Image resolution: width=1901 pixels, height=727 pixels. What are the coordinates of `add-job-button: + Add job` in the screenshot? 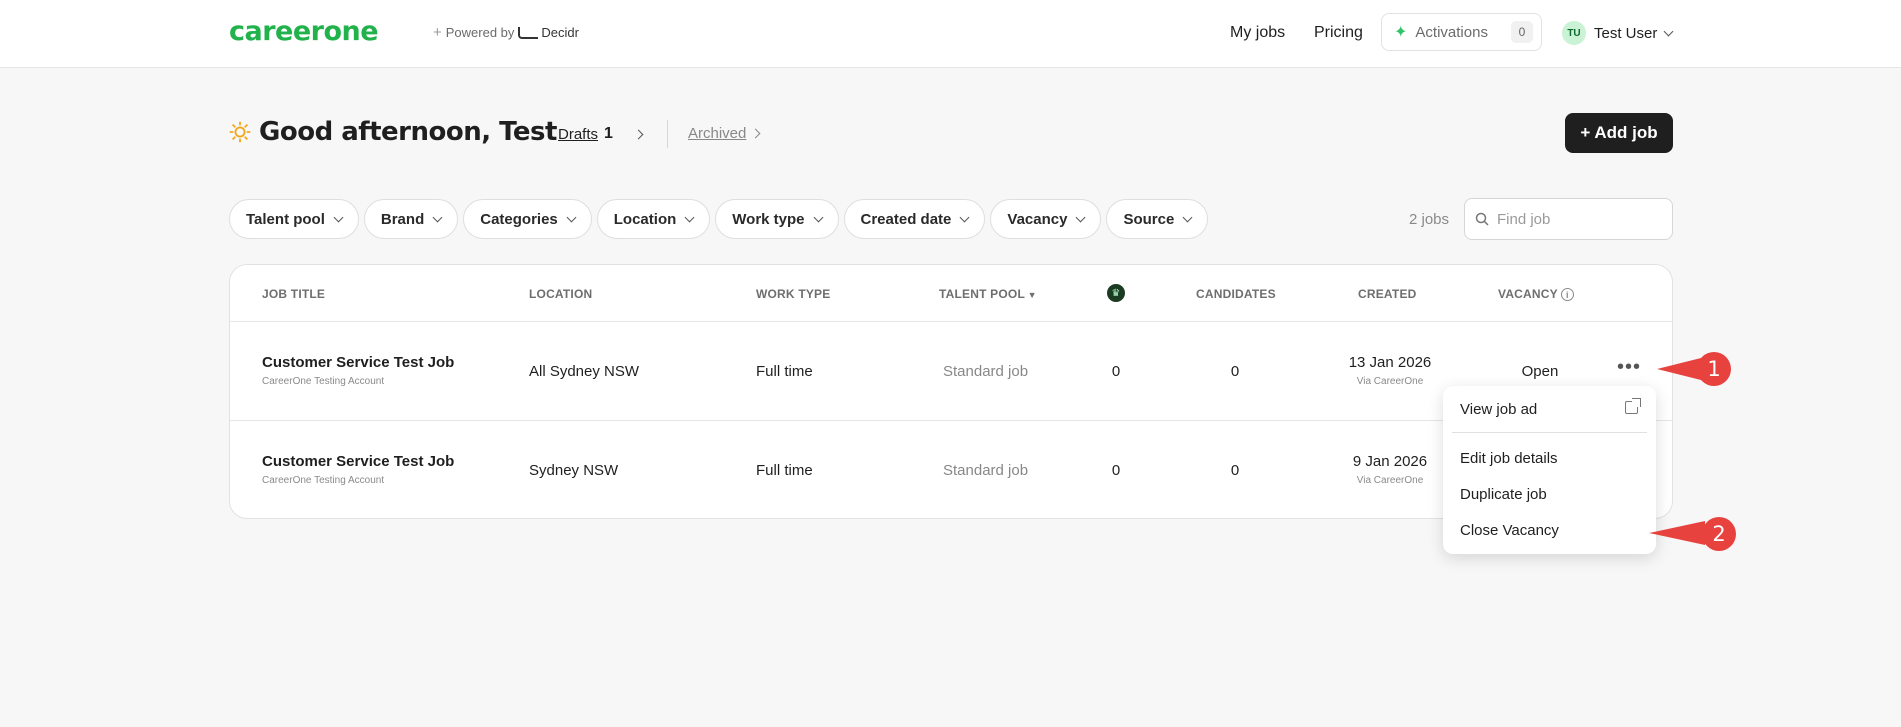 It's located at (1619, 133).